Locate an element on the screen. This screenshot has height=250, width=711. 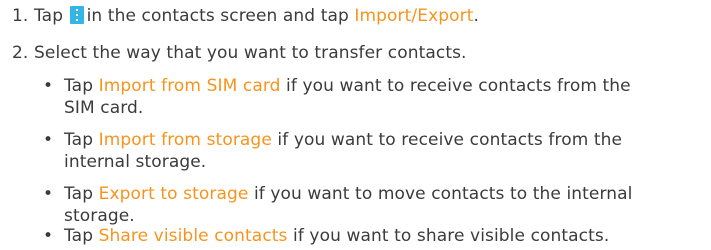
option-3-desc-cont: storage. is located at coordinates (99, 216).